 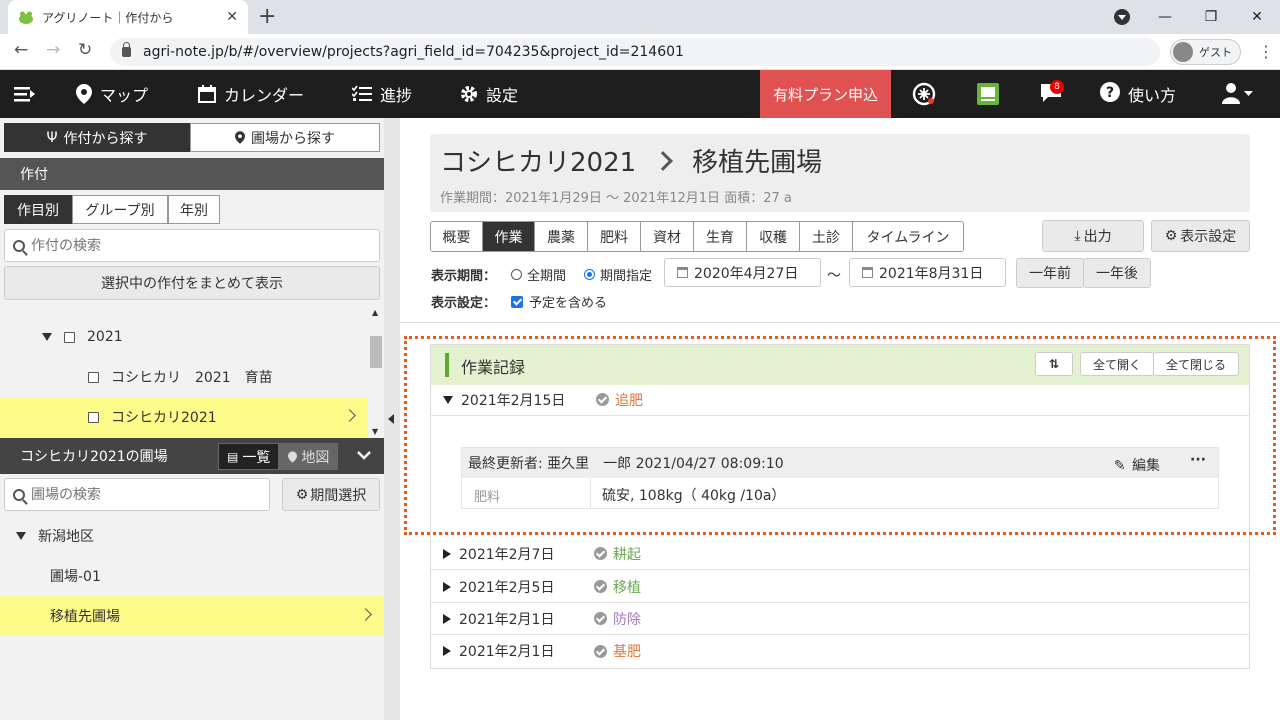 I want to click on tab-material: 資材, so click(x=667, y=236).